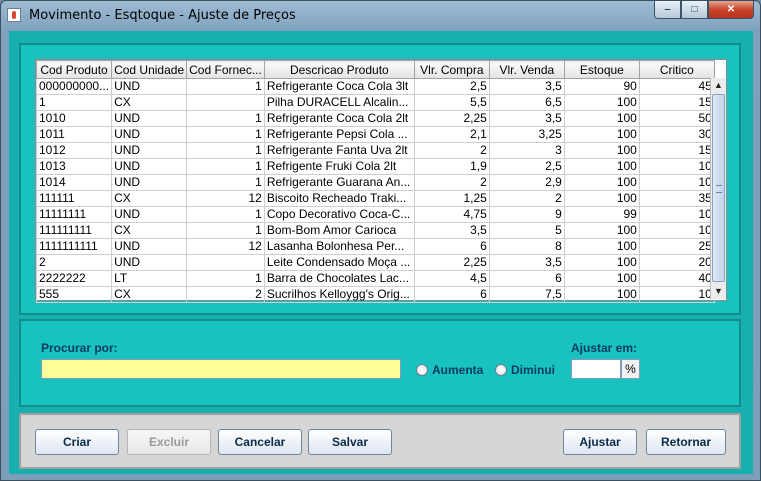 The width and height of the screenshot is (761, 481). Describe the element at coordinates (350, 442) in the screenshot. I see `salvar-button: Salvar` at that location.